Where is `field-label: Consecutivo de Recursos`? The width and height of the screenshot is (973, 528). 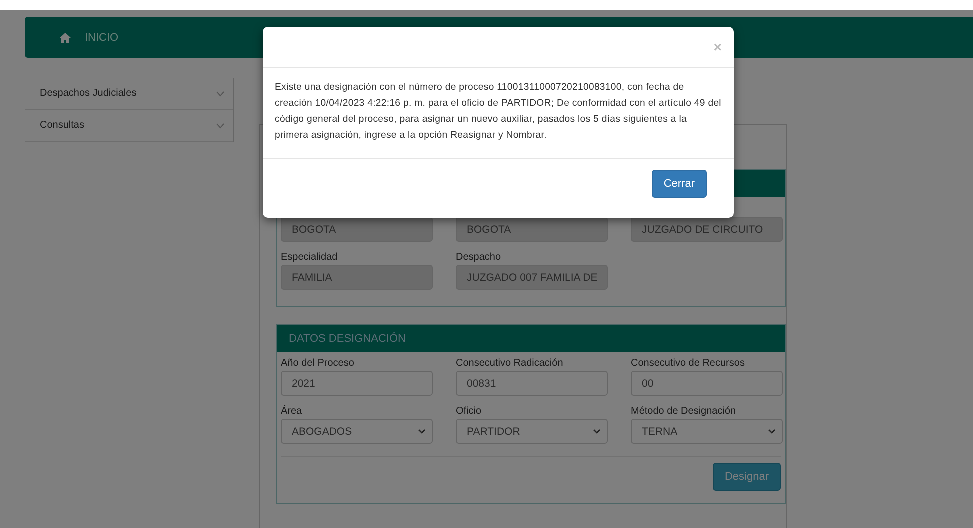
field-label: Consecutivo de Recursos is located at coordinates (688, 363).